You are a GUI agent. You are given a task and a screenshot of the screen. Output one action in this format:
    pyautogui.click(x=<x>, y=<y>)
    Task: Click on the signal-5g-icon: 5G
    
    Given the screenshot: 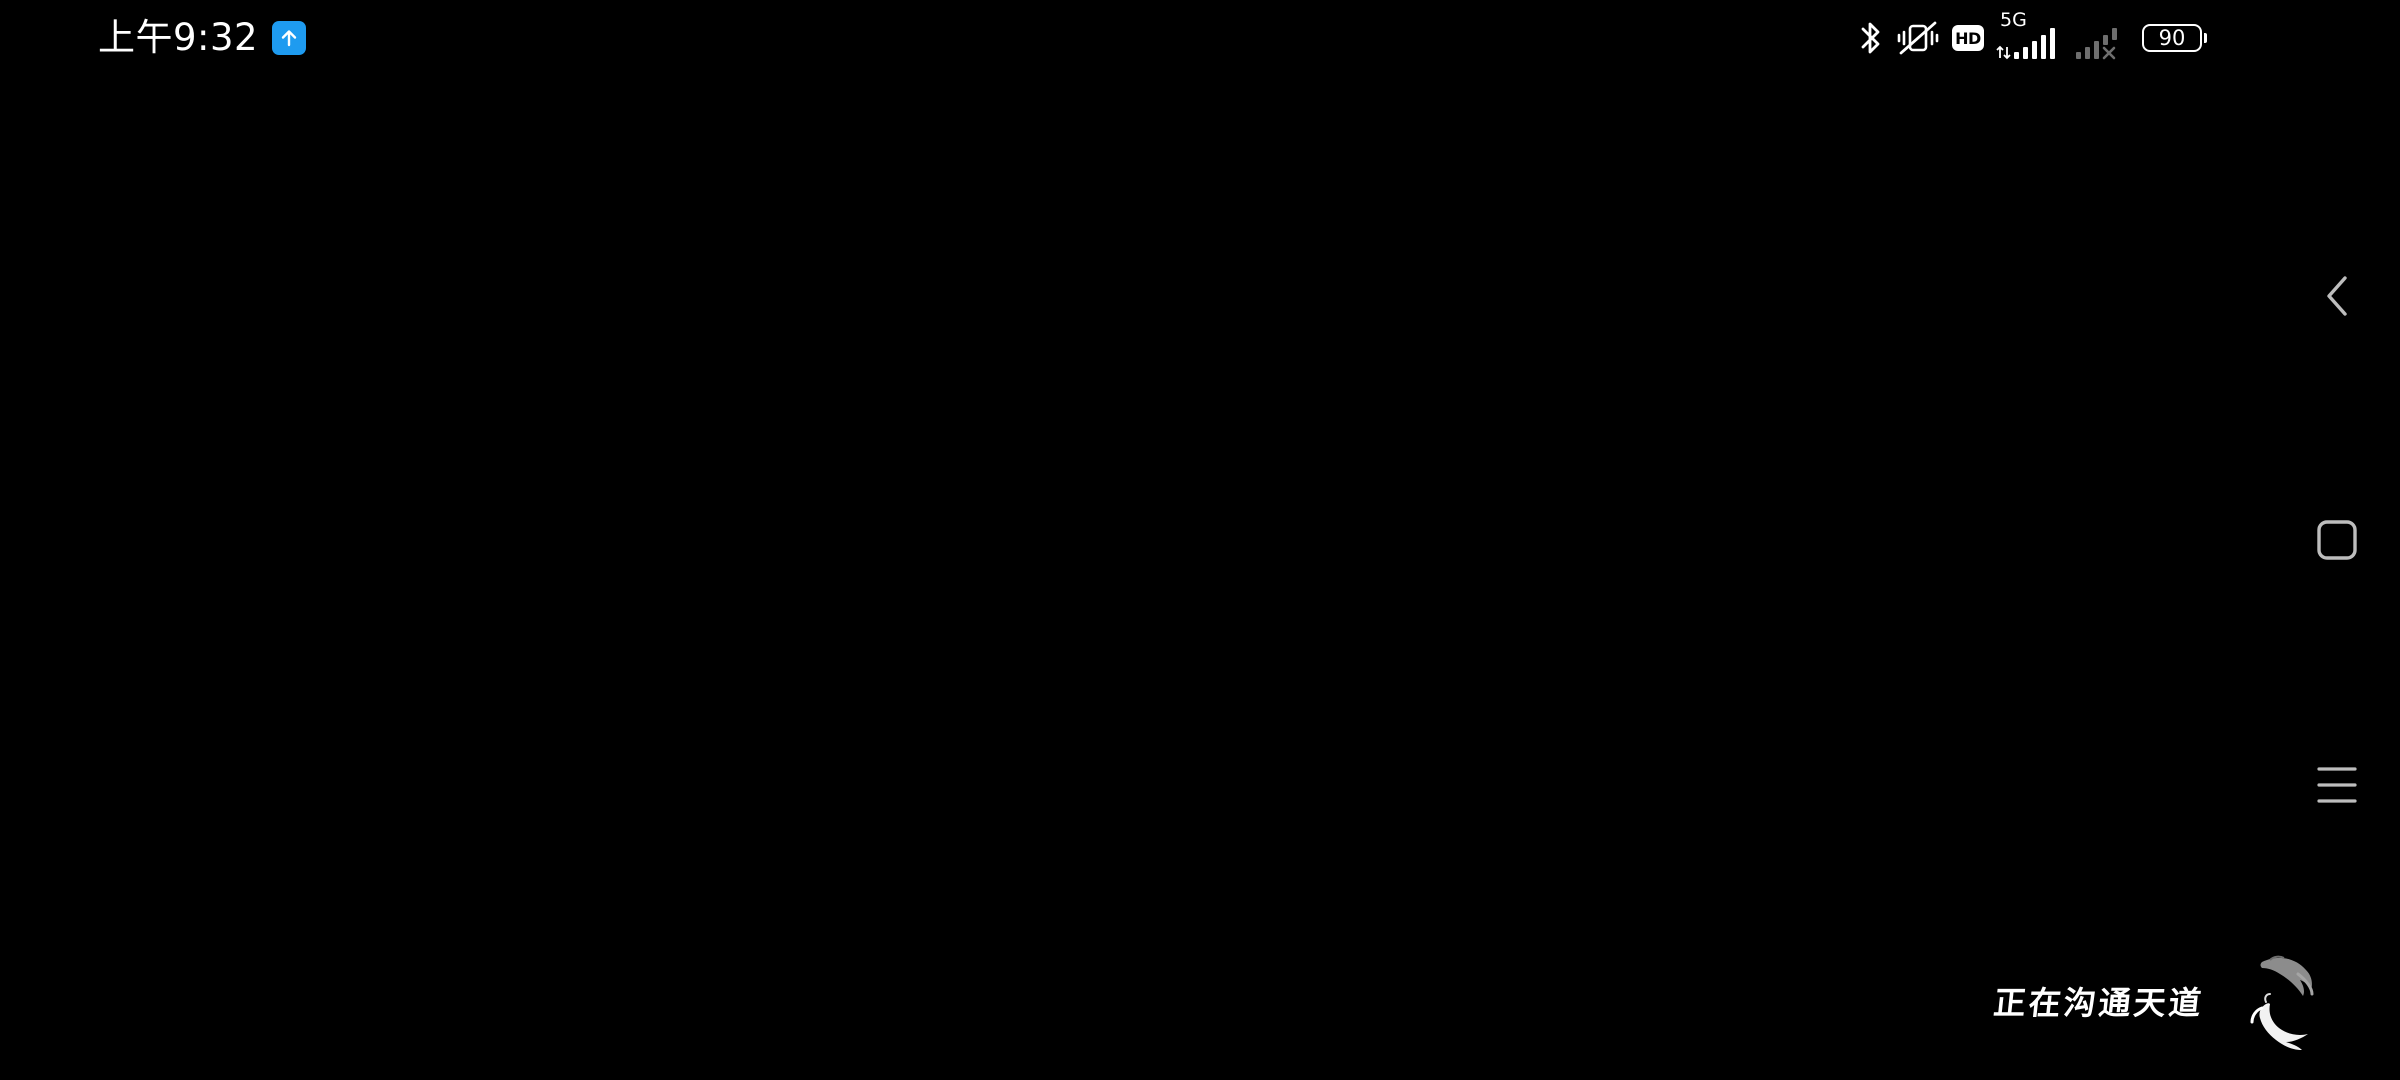 What is the action you would take?
    pyautogui.click(x=2029, y=36)
    